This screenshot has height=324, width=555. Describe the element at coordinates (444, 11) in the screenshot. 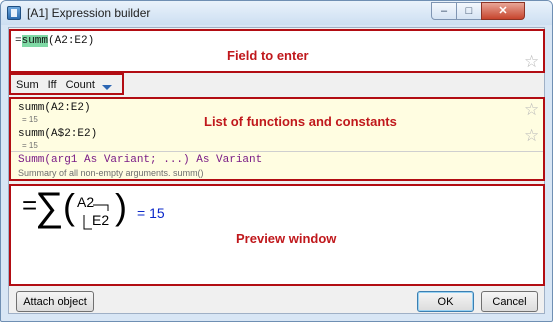

I see `minimize-button: –` at that location.